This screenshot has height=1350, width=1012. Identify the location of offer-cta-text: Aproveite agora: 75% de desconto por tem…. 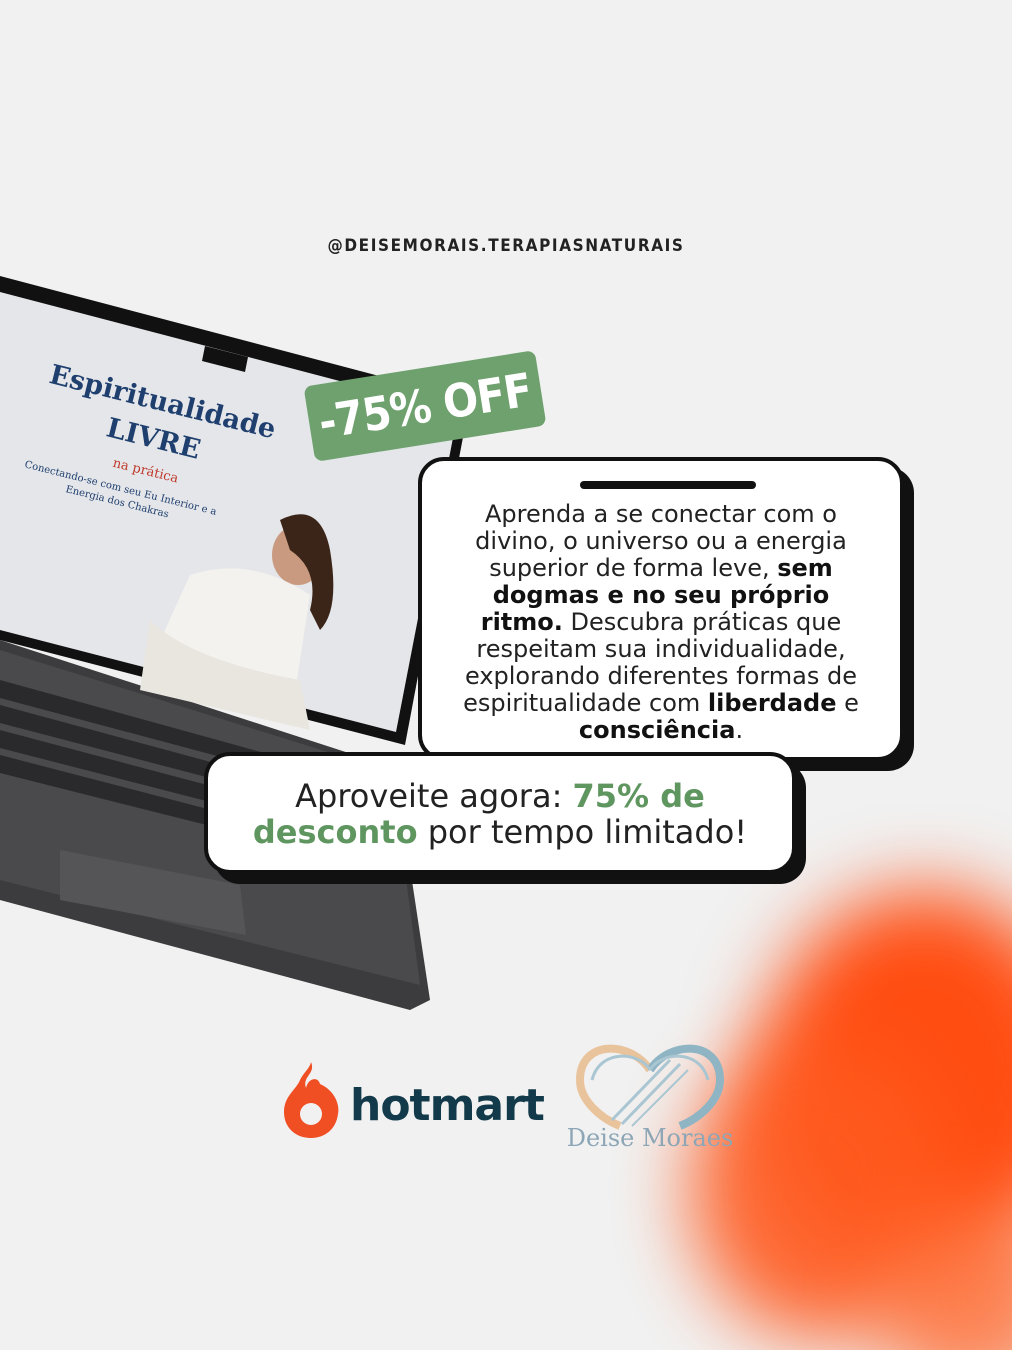
(500, 814).